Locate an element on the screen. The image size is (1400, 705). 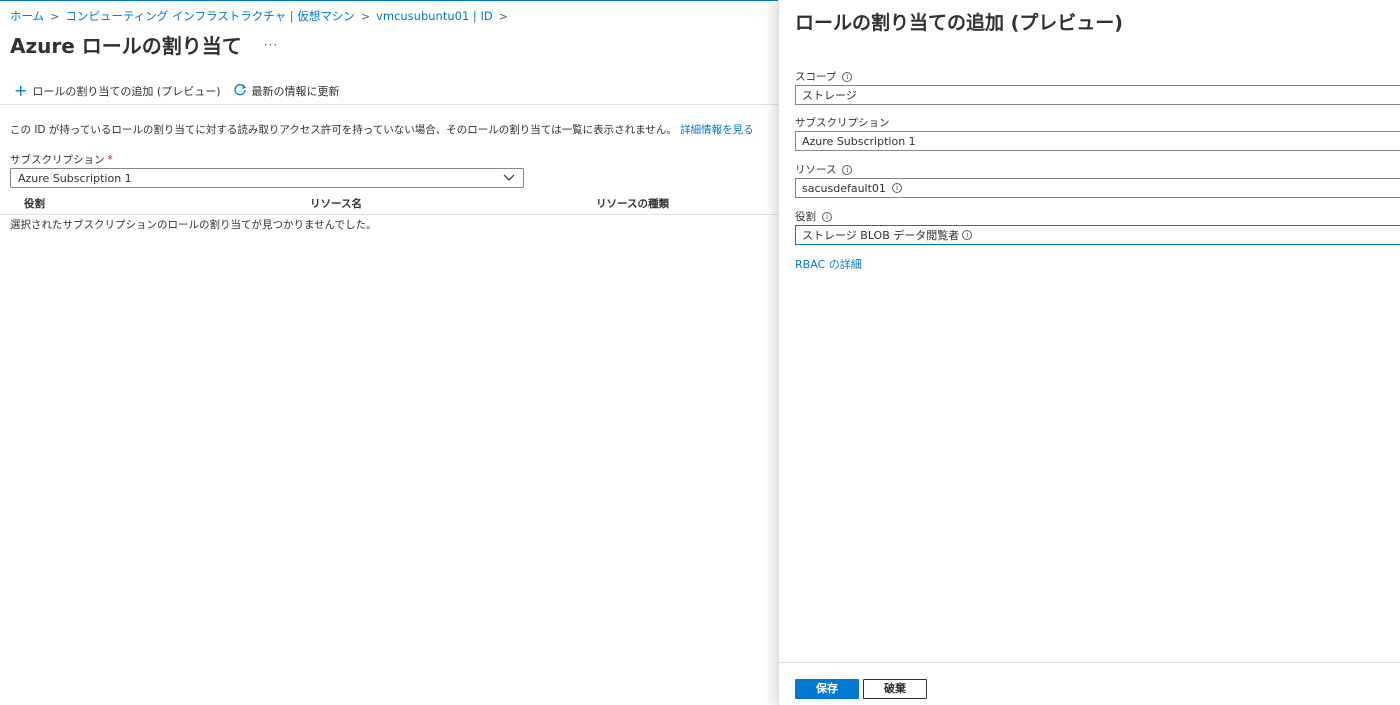
add-role-assignment-label: ロールの割り当ての追加 (プレビュー) is located at coordinates (126, 91).